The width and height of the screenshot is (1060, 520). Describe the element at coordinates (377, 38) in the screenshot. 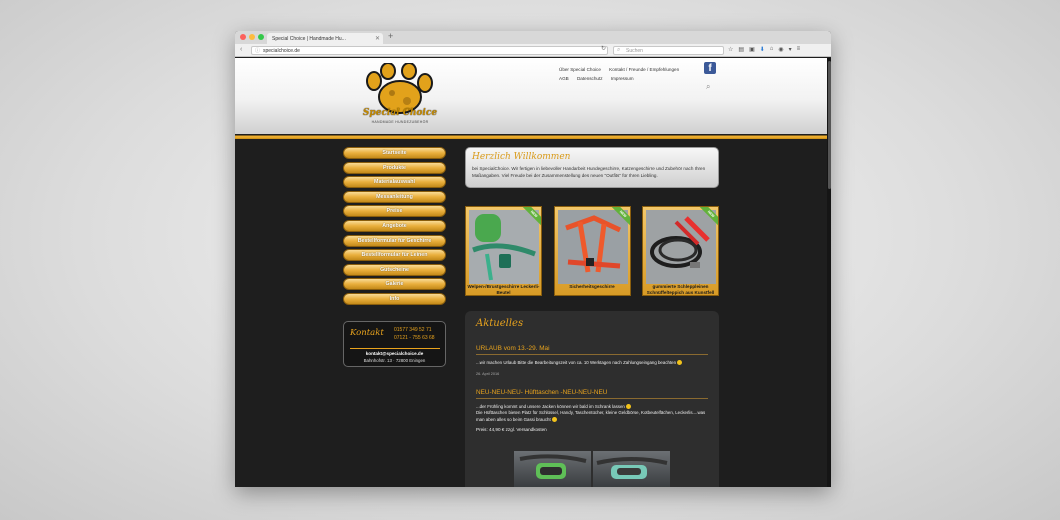

I see `tab-close-icon: ✕` at that location.